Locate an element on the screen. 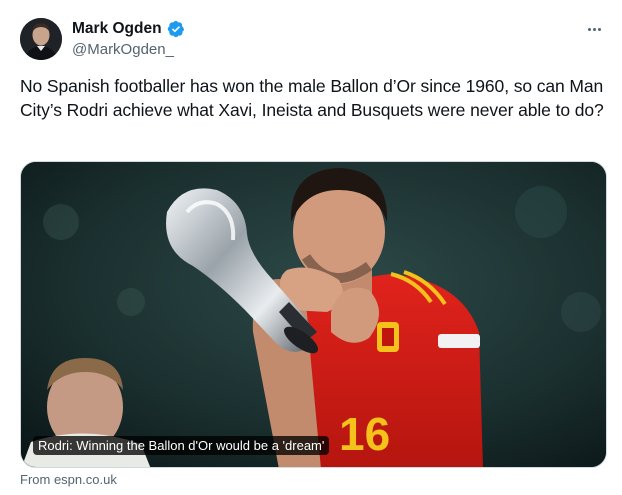  author-block: Mark Ogden @MarkOgden_ is located at coordinates (128, 38).